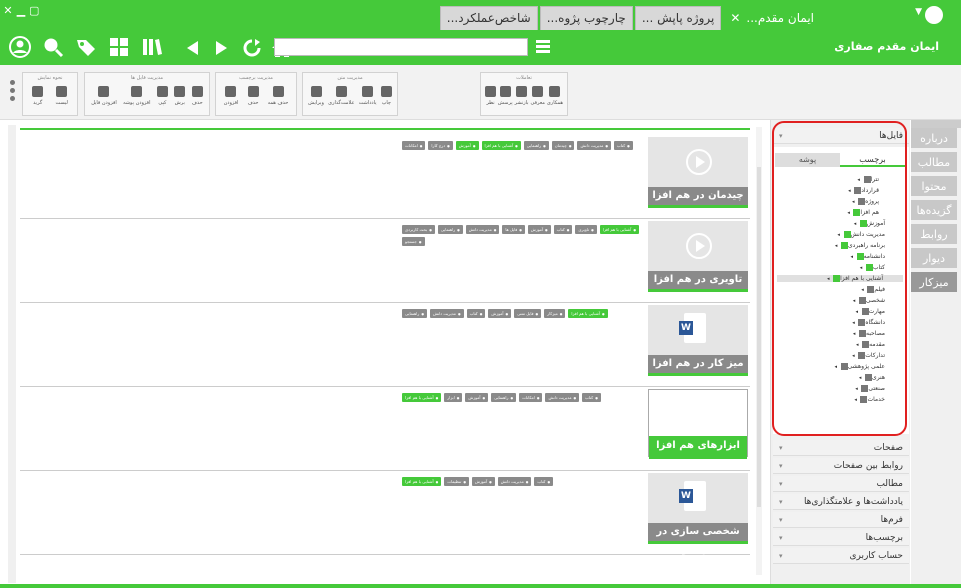 Image resolution: width=961 pixels, height=588 pixels. I want to click on back-arrow-icon, so click(192, 48).